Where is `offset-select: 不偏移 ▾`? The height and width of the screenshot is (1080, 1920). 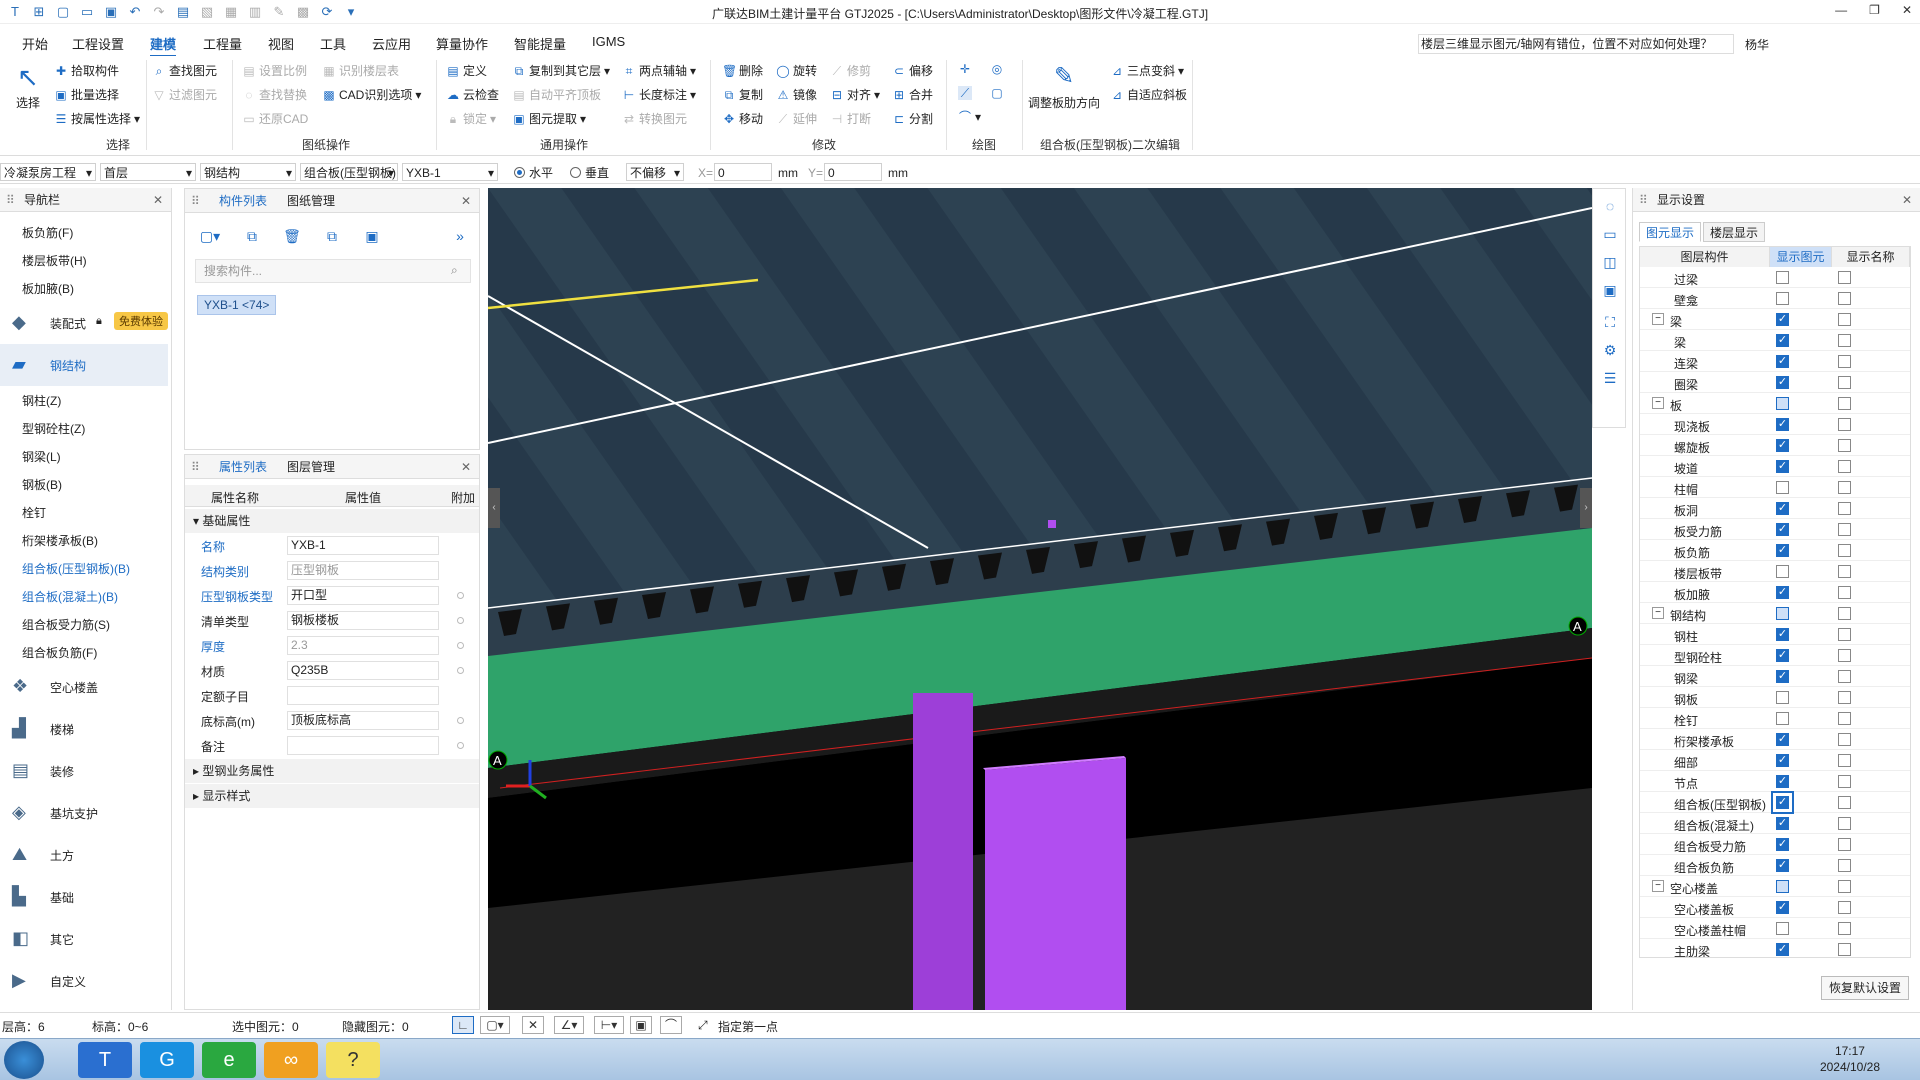 offset-select: 不偏移 ▾ is located at coordinates (655, 172).